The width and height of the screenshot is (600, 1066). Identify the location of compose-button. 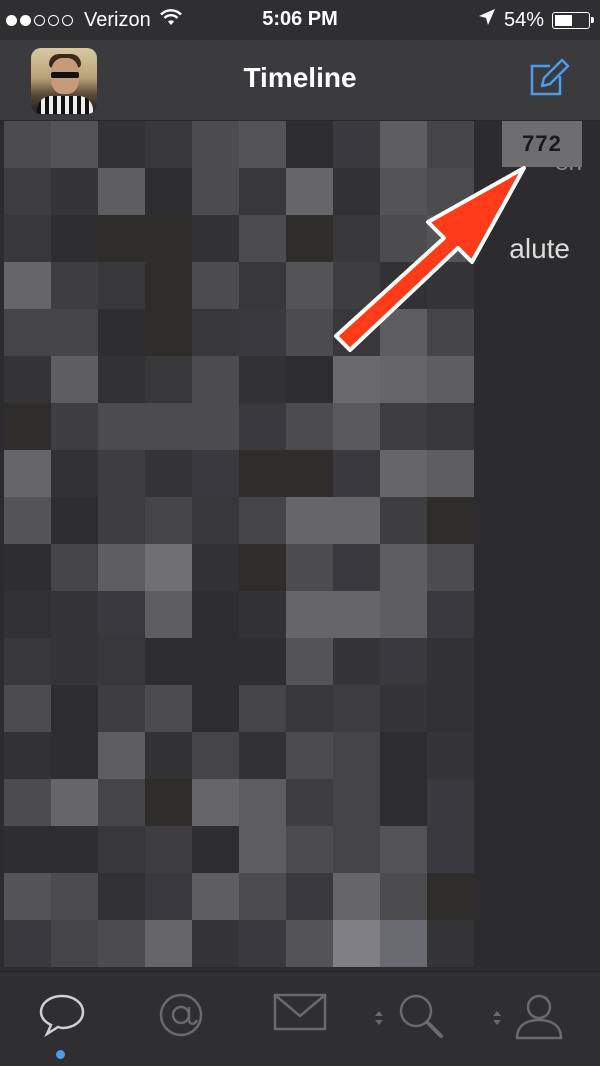
(548, 78).